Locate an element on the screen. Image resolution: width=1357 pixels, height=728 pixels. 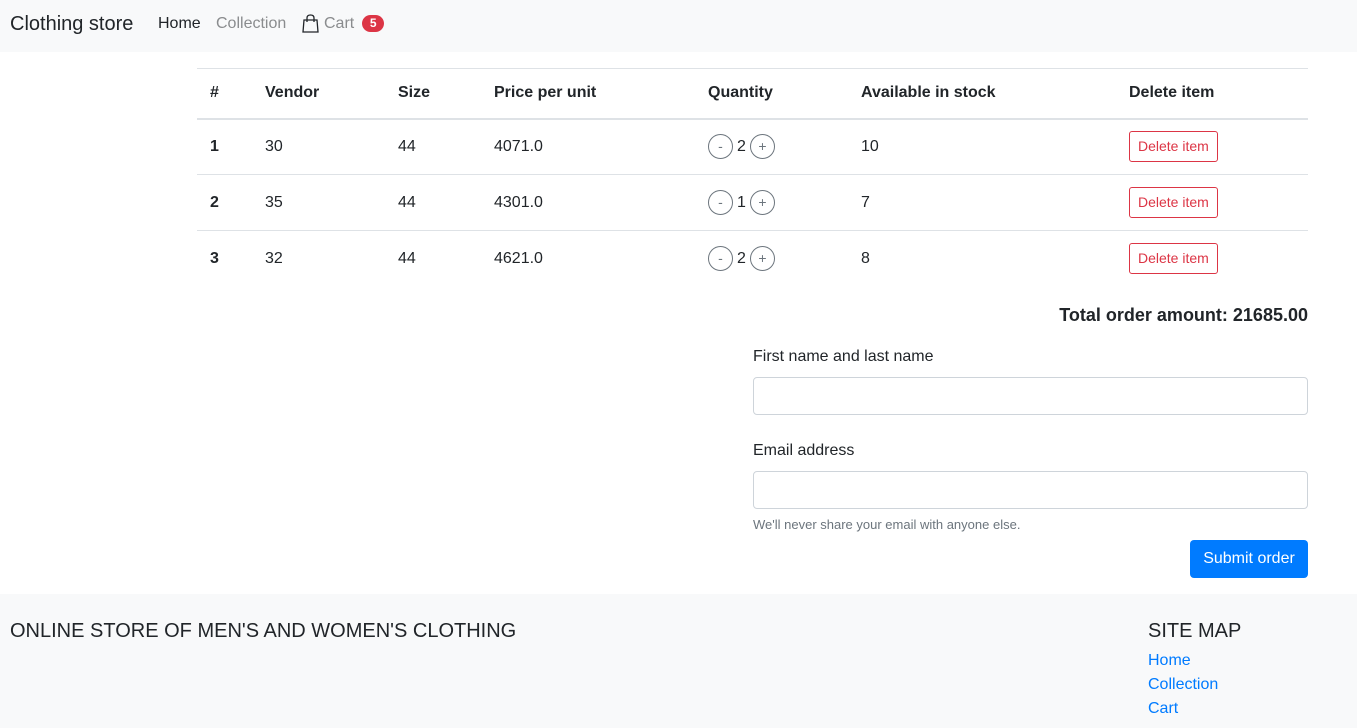
table-row: 2 35 44 4301.0 - 1 + 7 Delete item is located at coordinates (752, 202).